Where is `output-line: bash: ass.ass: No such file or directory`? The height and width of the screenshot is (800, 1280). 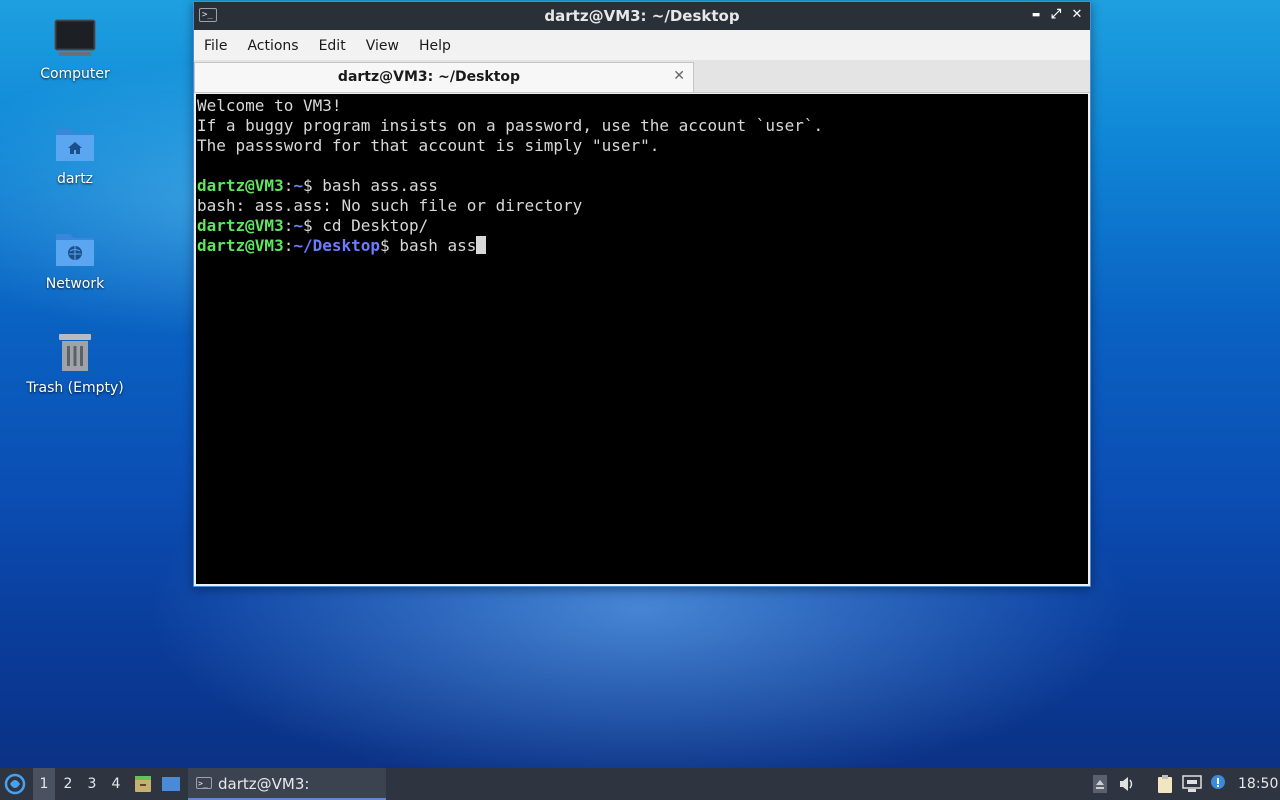
output-line: bash: ass.ass: No such file or directory is located at coordinates (390, 205).